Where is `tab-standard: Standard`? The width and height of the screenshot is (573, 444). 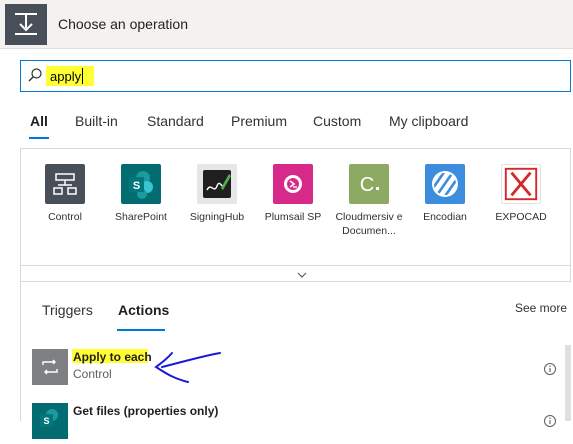
tab-standard: Standard is located at coordinates (175, 121).